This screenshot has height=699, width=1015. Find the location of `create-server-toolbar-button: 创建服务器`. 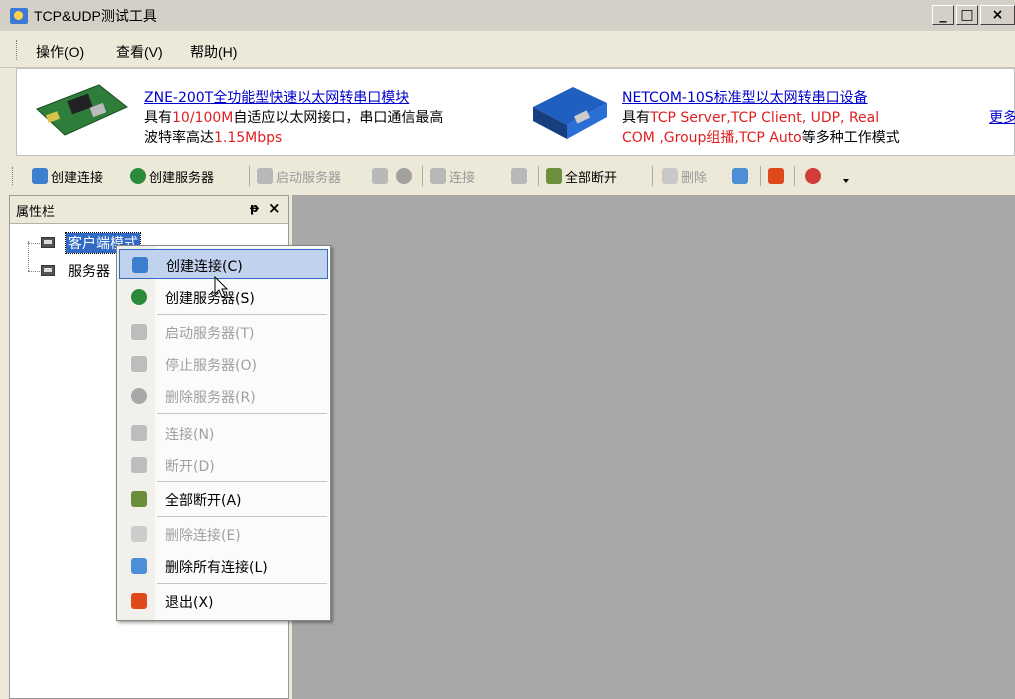

create-server-toolbar-button: 创建服务器 is located at coordinates (172, 176).